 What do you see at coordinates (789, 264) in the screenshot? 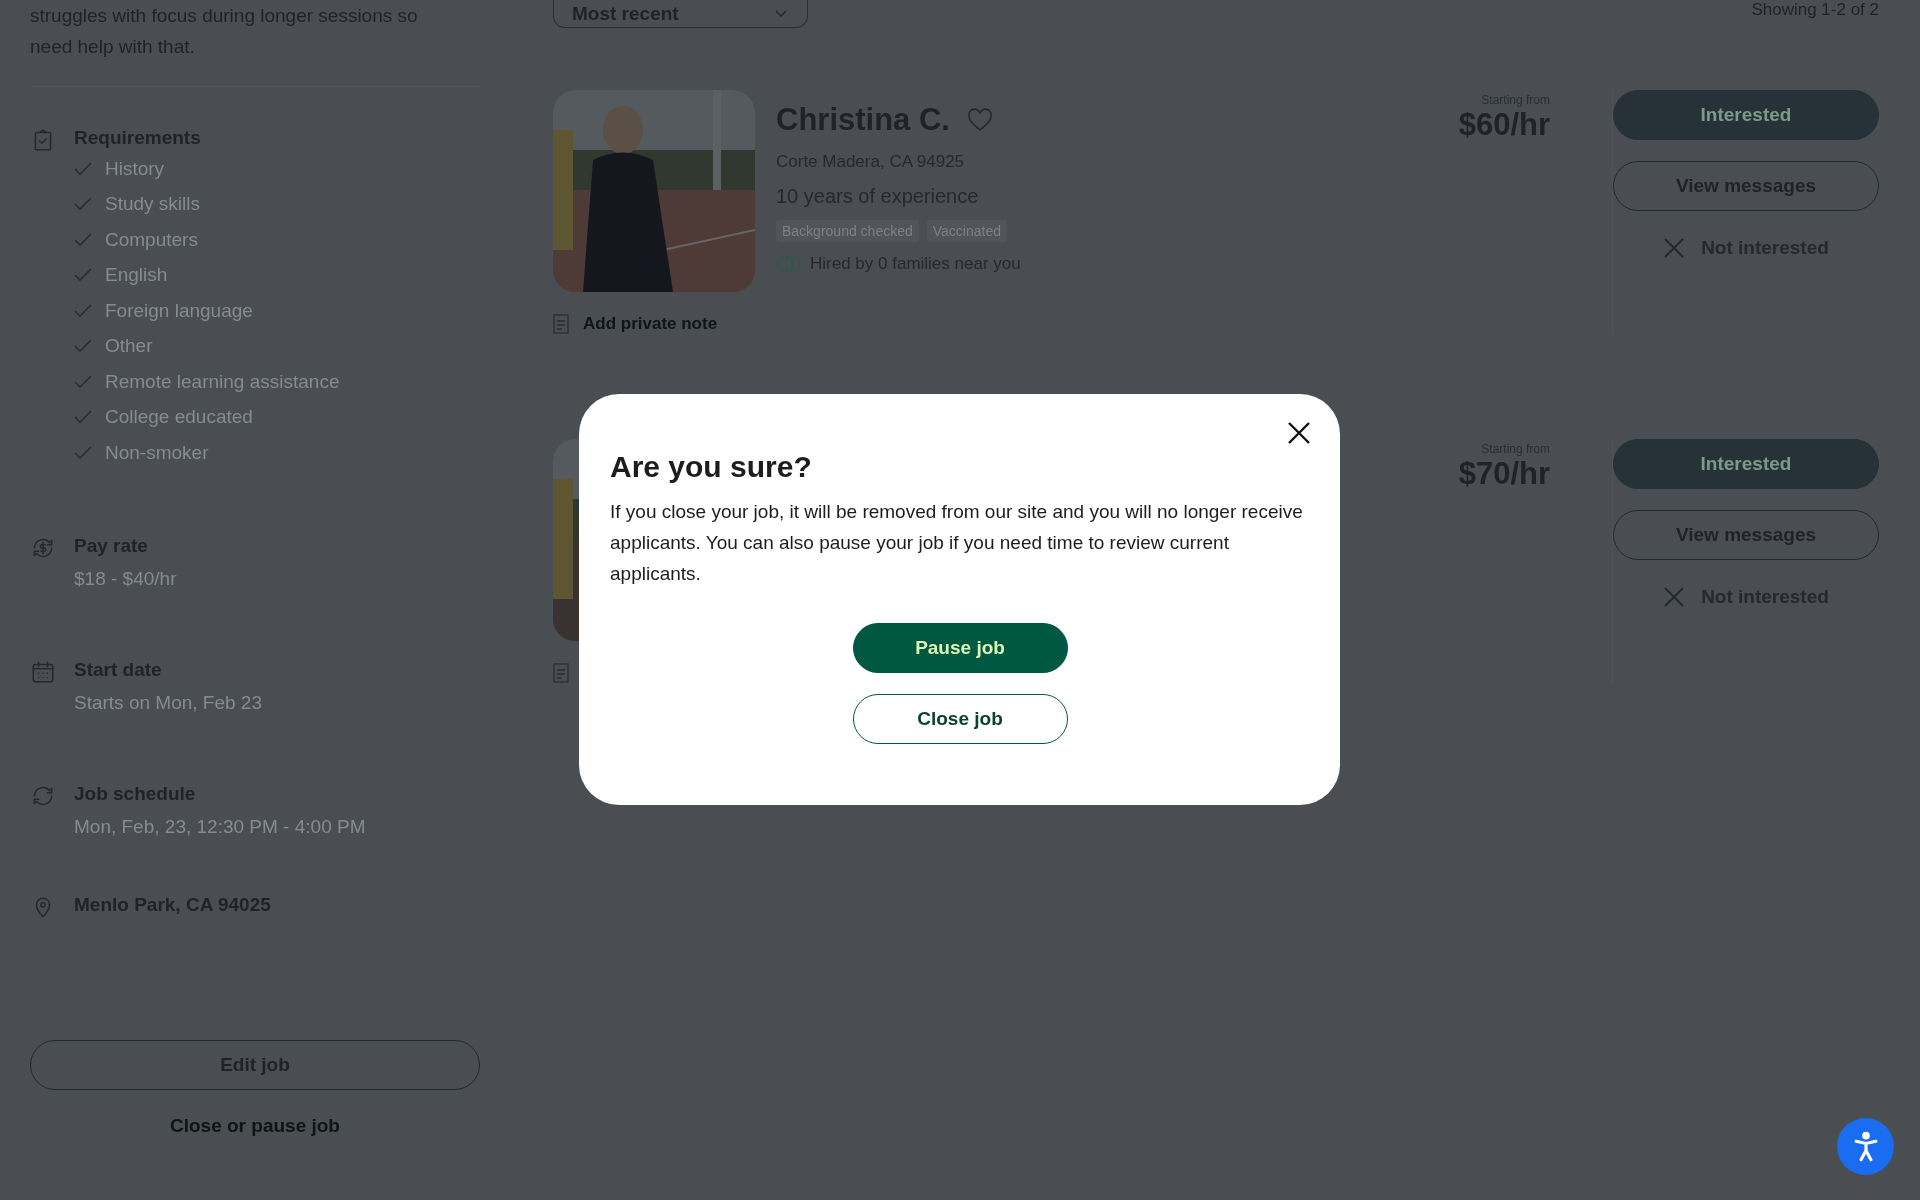
I see `rings-icon` at bounding box center [789, 264].